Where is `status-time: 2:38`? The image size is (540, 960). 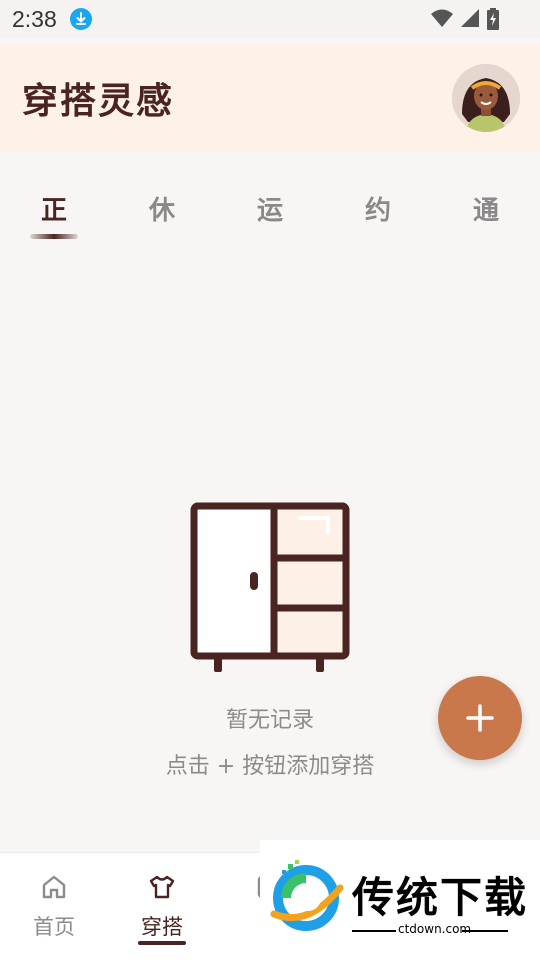 status-time: 2:38 is located at coordinates (34, 19).